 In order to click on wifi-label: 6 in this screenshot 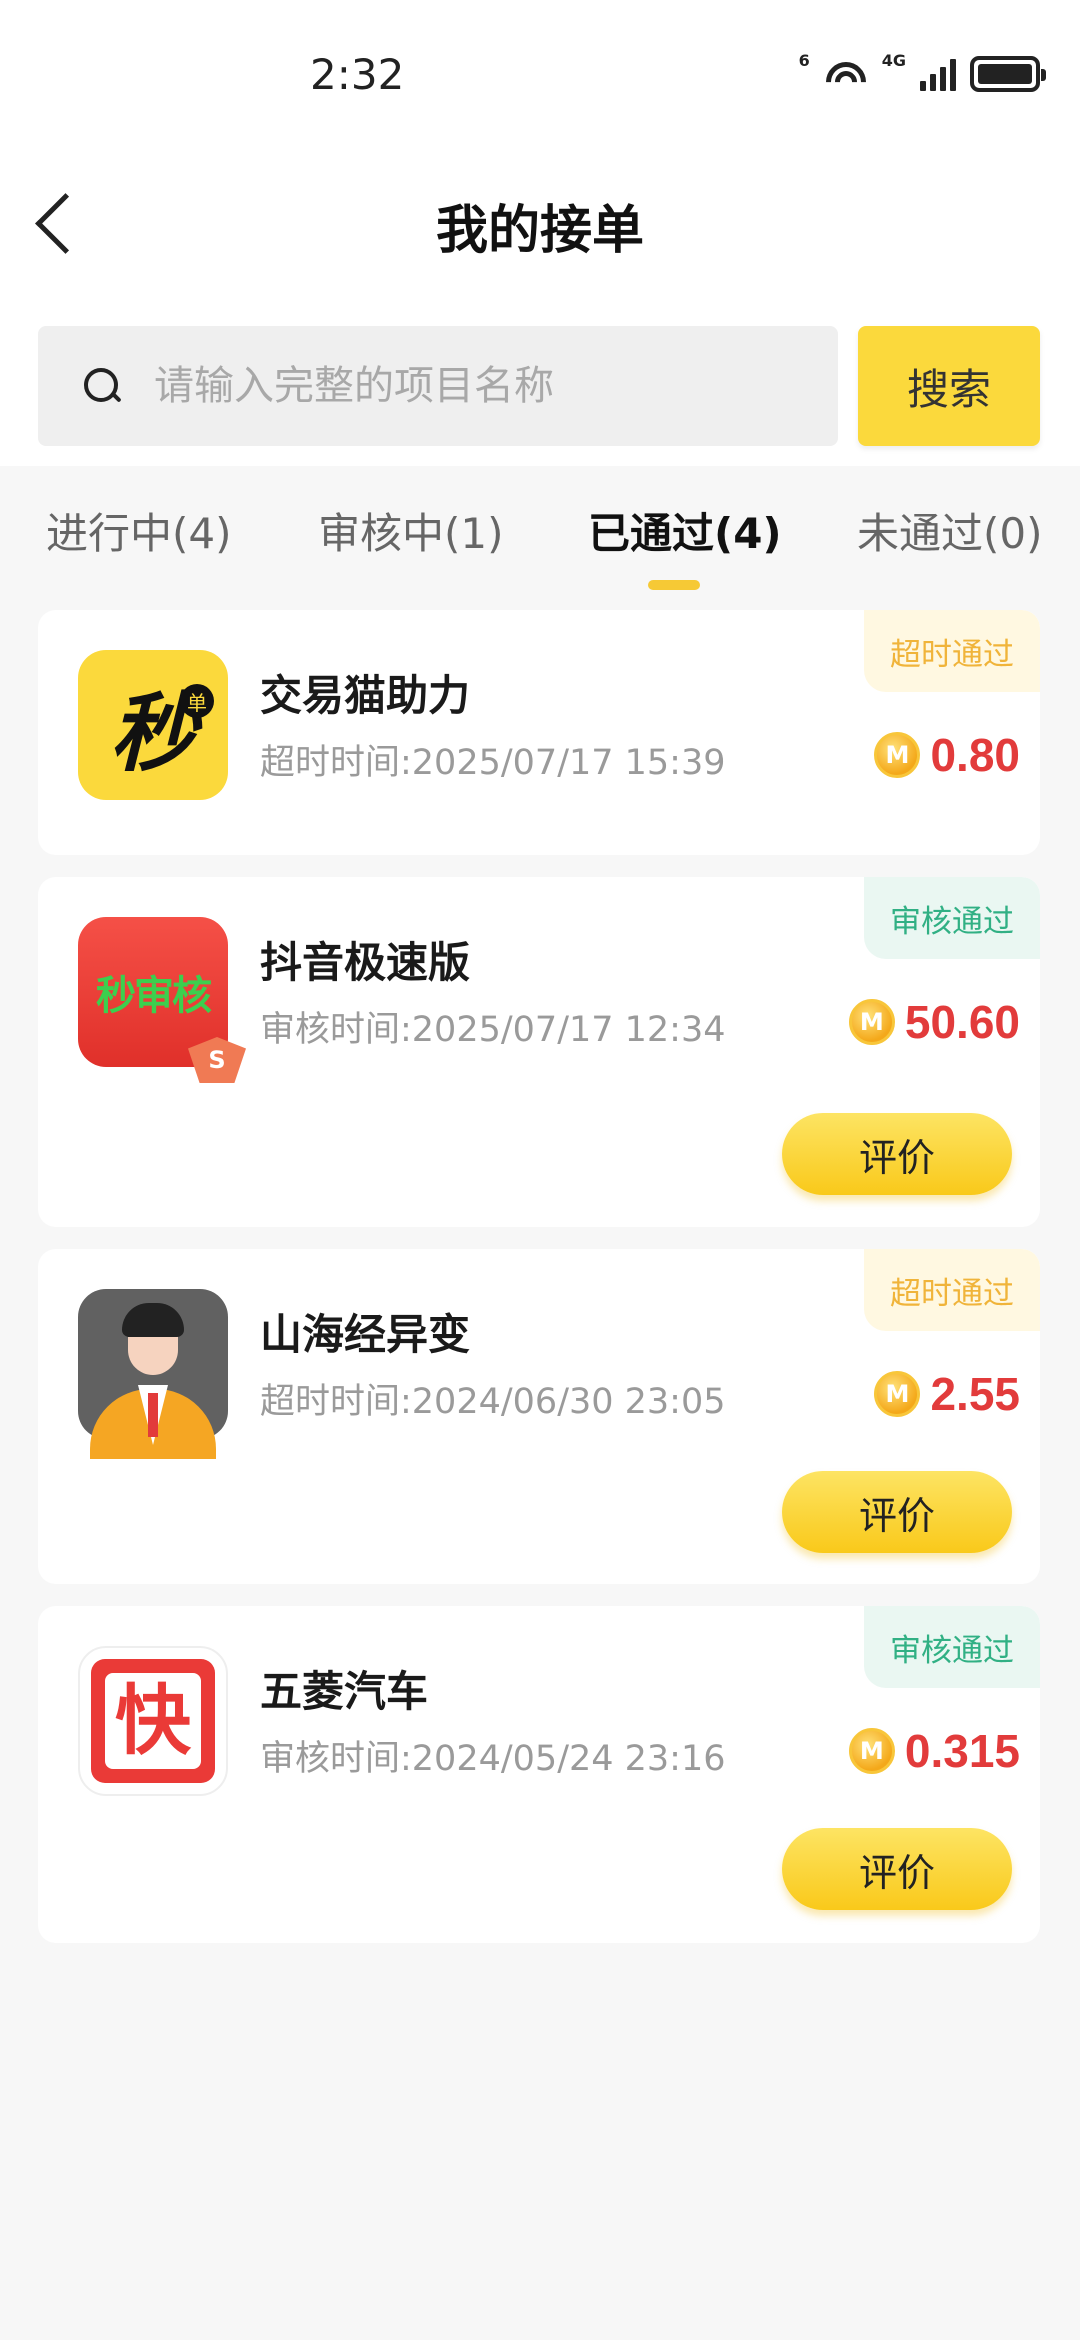, I will do `click(804, 60)`.